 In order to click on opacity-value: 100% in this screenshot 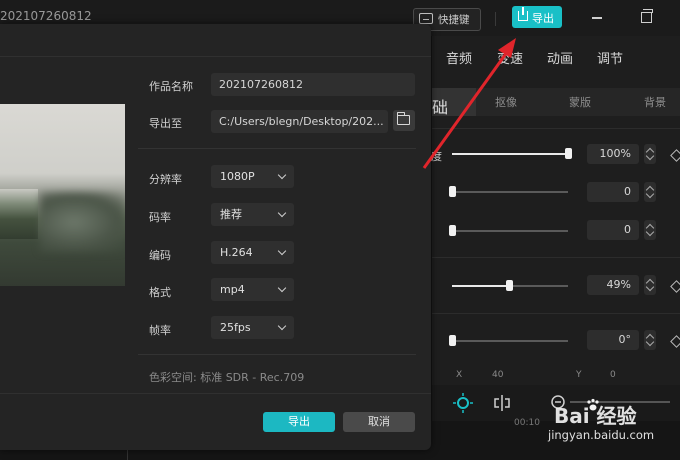, I will do `click(613, 154)`.